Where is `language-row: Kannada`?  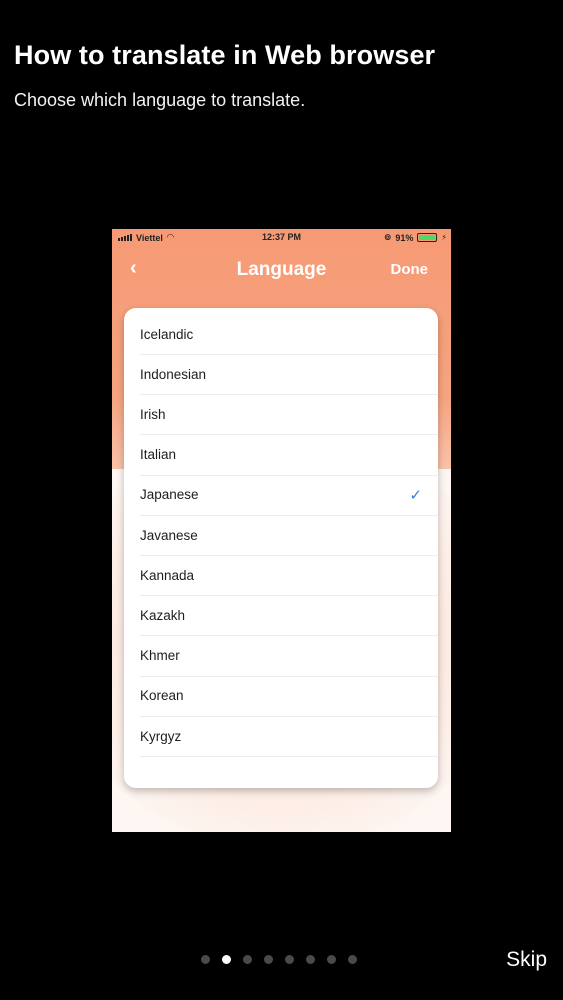 language-row: Kannada is located at coordinates (289, 576).